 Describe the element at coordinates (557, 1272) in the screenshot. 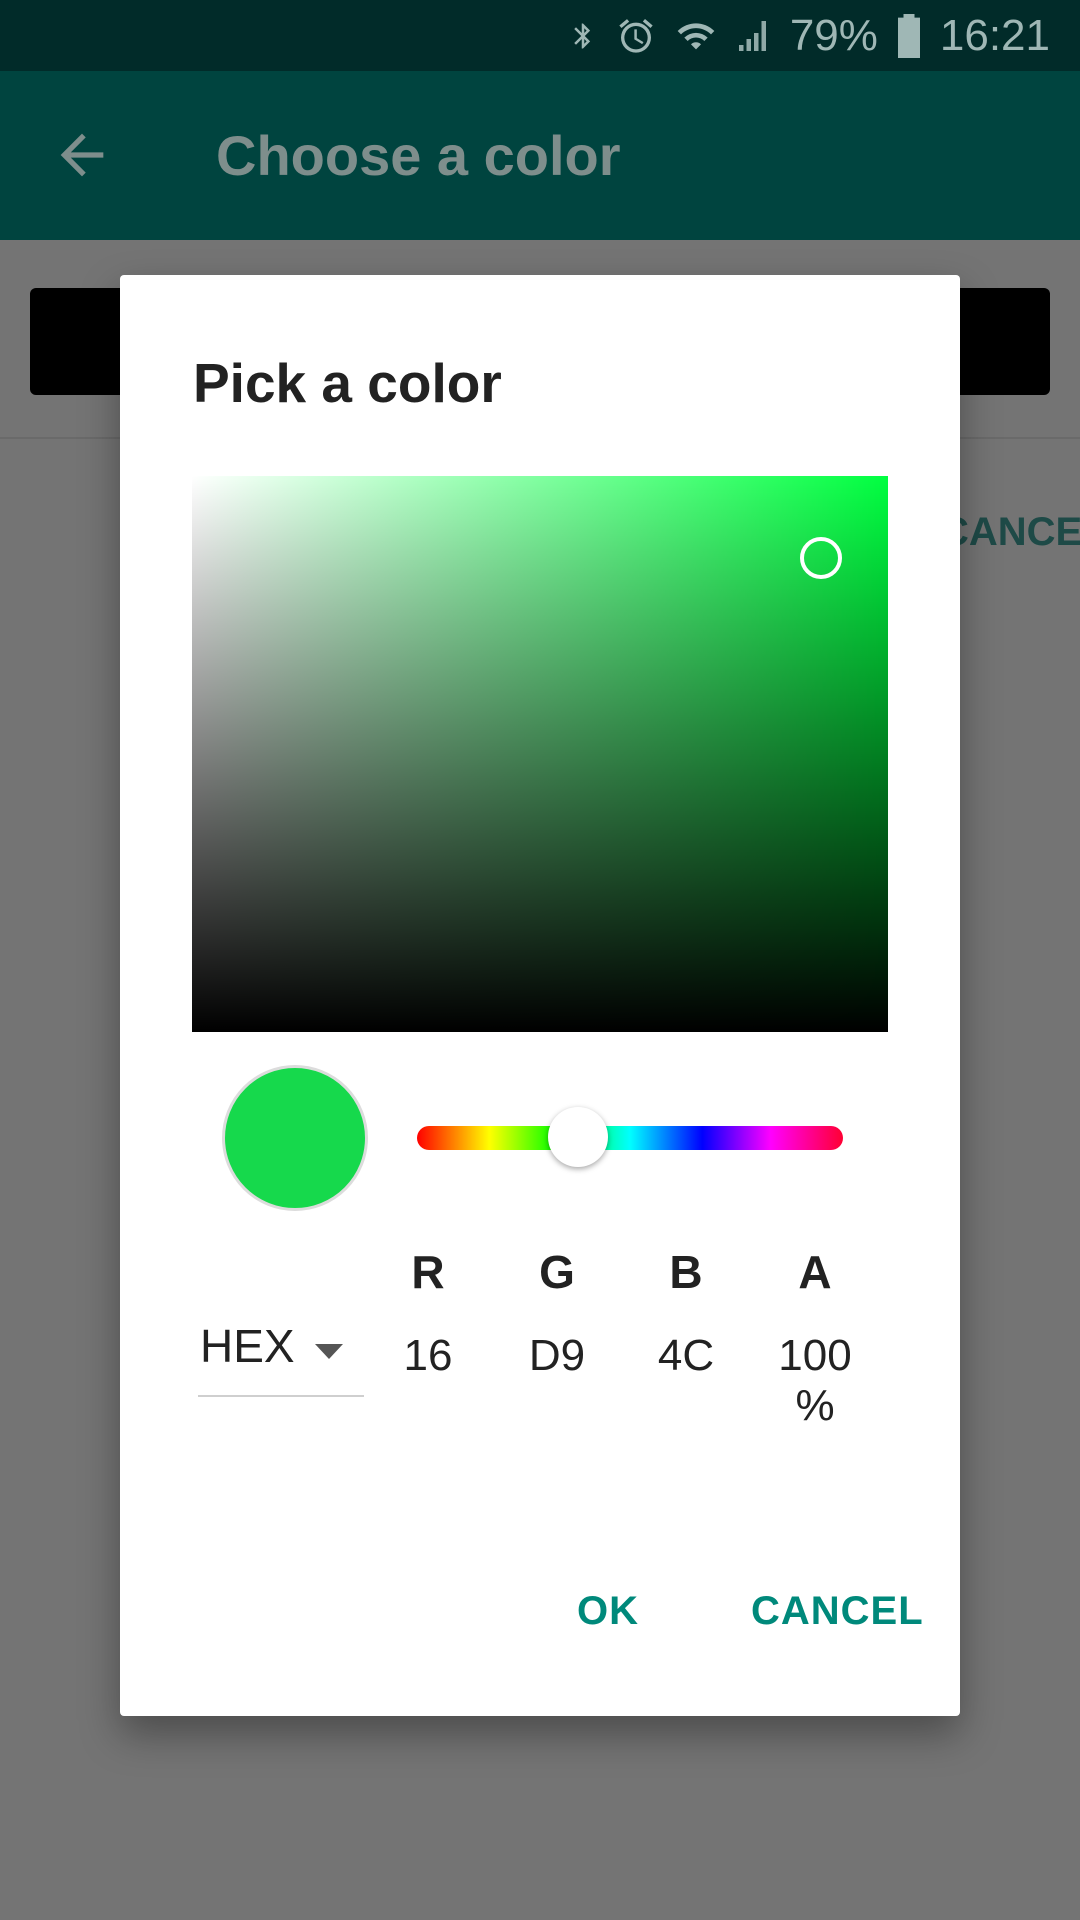

I see `channel-label-g: G` at that location.